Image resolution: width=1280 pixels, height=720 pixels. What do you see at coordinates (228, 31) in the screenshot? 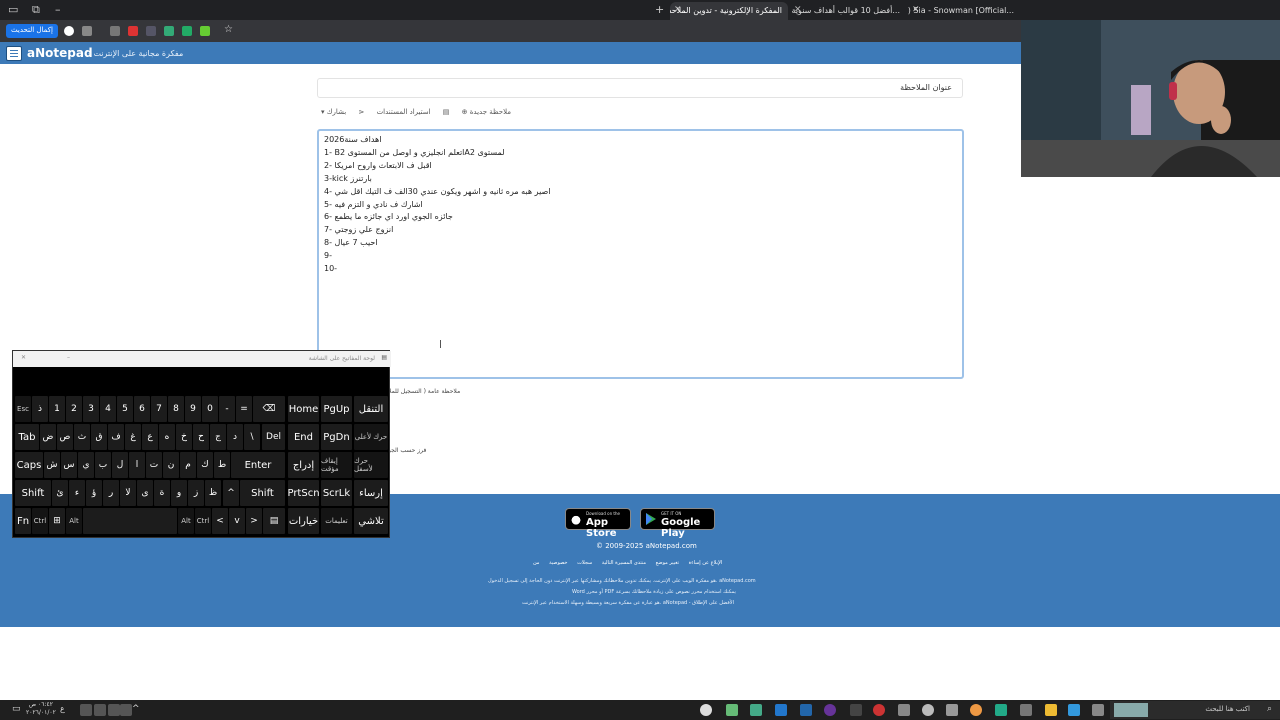
I see `bookmark-star-icon: ☆` at bounding box center [228, 31].